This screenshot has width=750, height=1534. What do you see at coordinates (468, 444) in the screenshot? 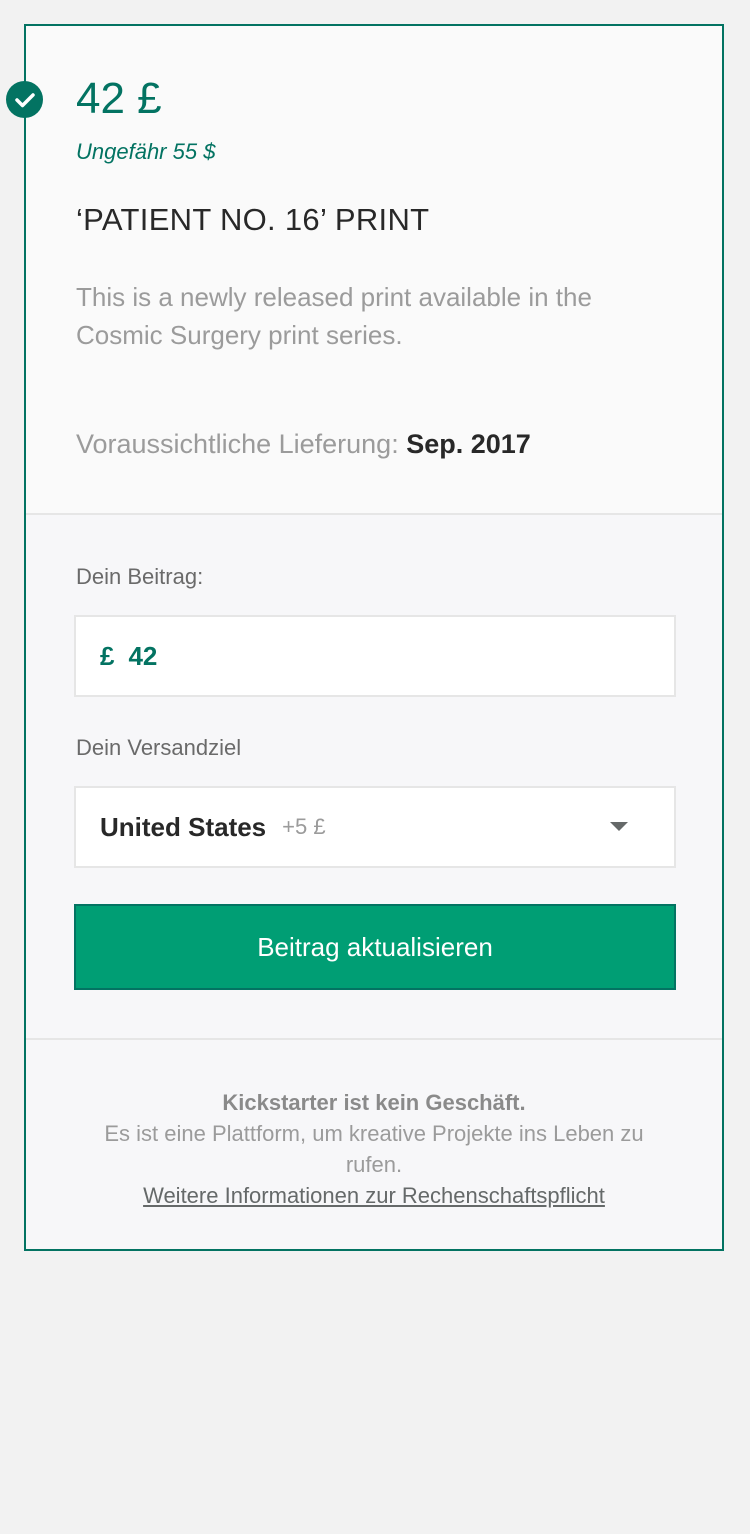
I see `delivery-value: Sep. 2017` at bounding box center [468, 444].